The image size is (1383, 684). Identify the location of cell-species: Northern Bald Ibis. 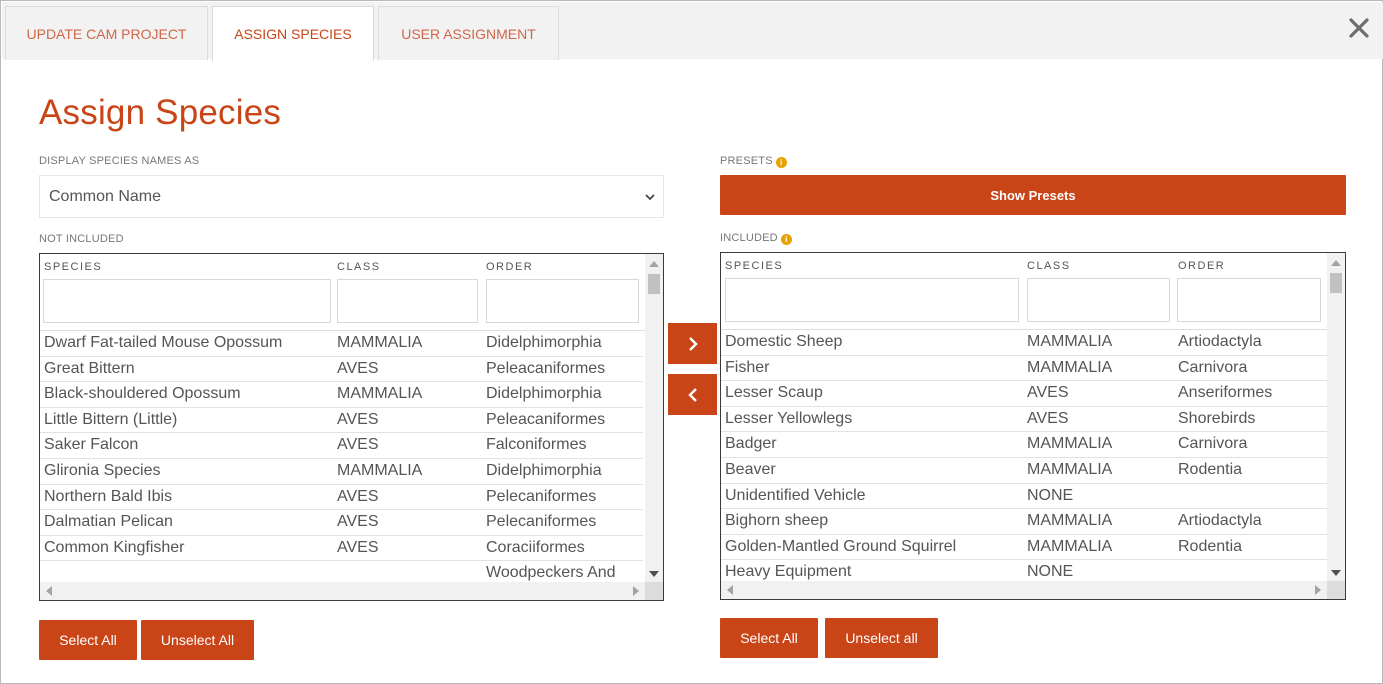
(108, 496).